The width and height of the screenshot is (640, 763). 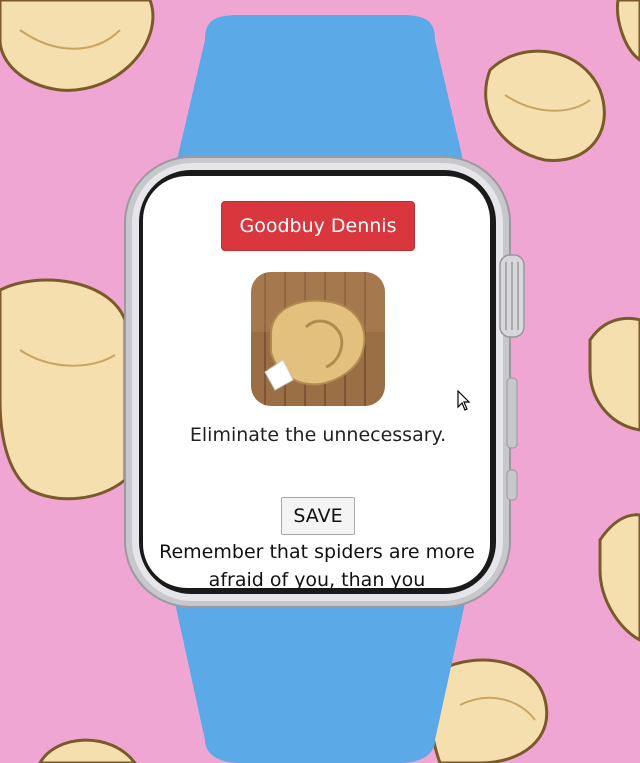 What do you see at coordinates (318, 516) in the screenshot?
I see `save-button: SAVE` at bounding box center [318, 516].